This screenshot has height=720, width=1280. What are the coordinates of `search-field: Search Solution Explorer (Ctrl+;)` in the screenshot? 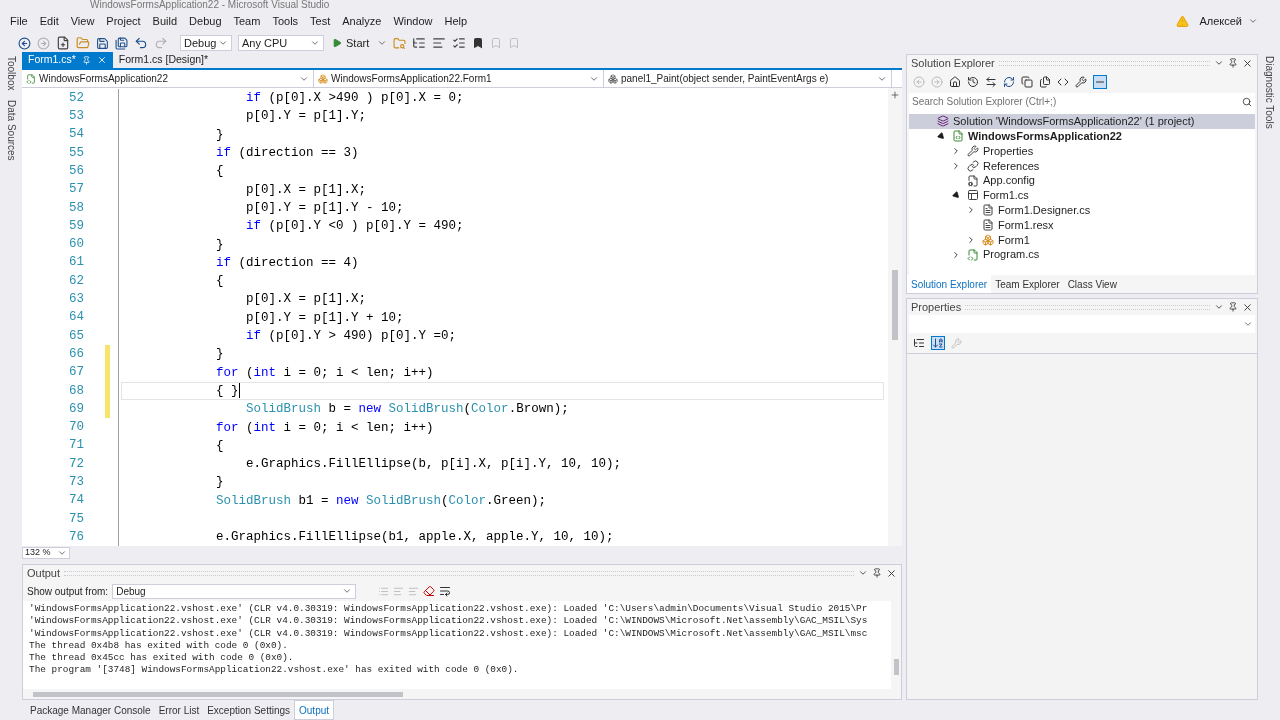 It's located at (1074, 101).